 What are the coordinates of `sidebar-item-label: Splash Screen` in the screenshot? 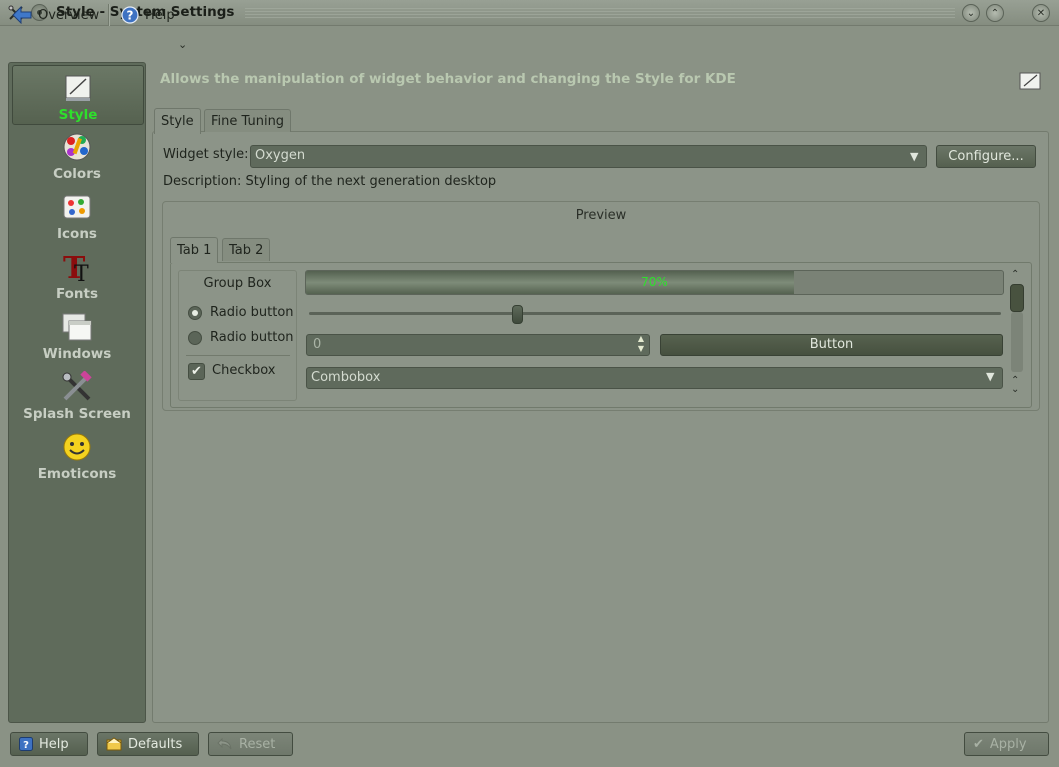 It's located at (77, 414).